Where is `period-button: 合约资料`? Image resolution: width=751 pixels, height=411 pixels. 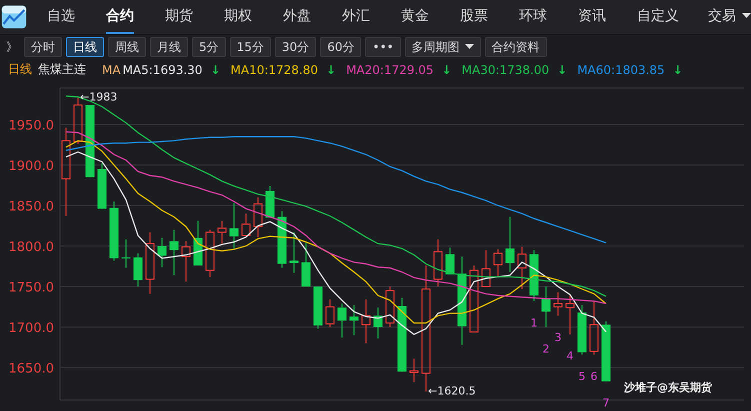 period-button: 合约资料 is located at coordinates (515, 47).